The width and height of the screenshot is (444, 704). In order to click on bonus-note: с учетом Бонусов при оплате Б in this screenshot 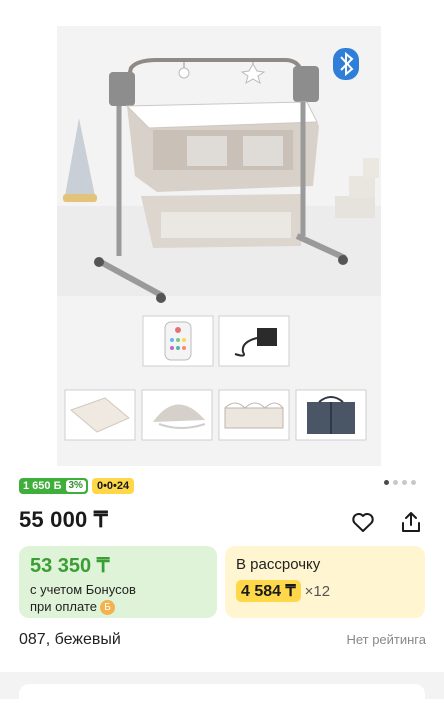, I will do `click(118, 598)`.